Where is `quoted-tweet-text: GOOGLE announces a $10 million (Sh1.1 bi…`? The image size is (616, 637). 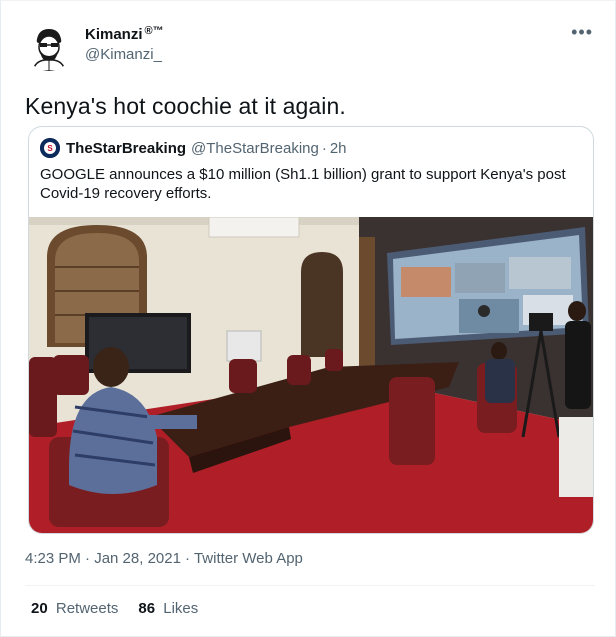 quoted-tweet-text: GOOGLE announces a $10 million (Sh1.1 bi… is located at coordinates (303, 184).